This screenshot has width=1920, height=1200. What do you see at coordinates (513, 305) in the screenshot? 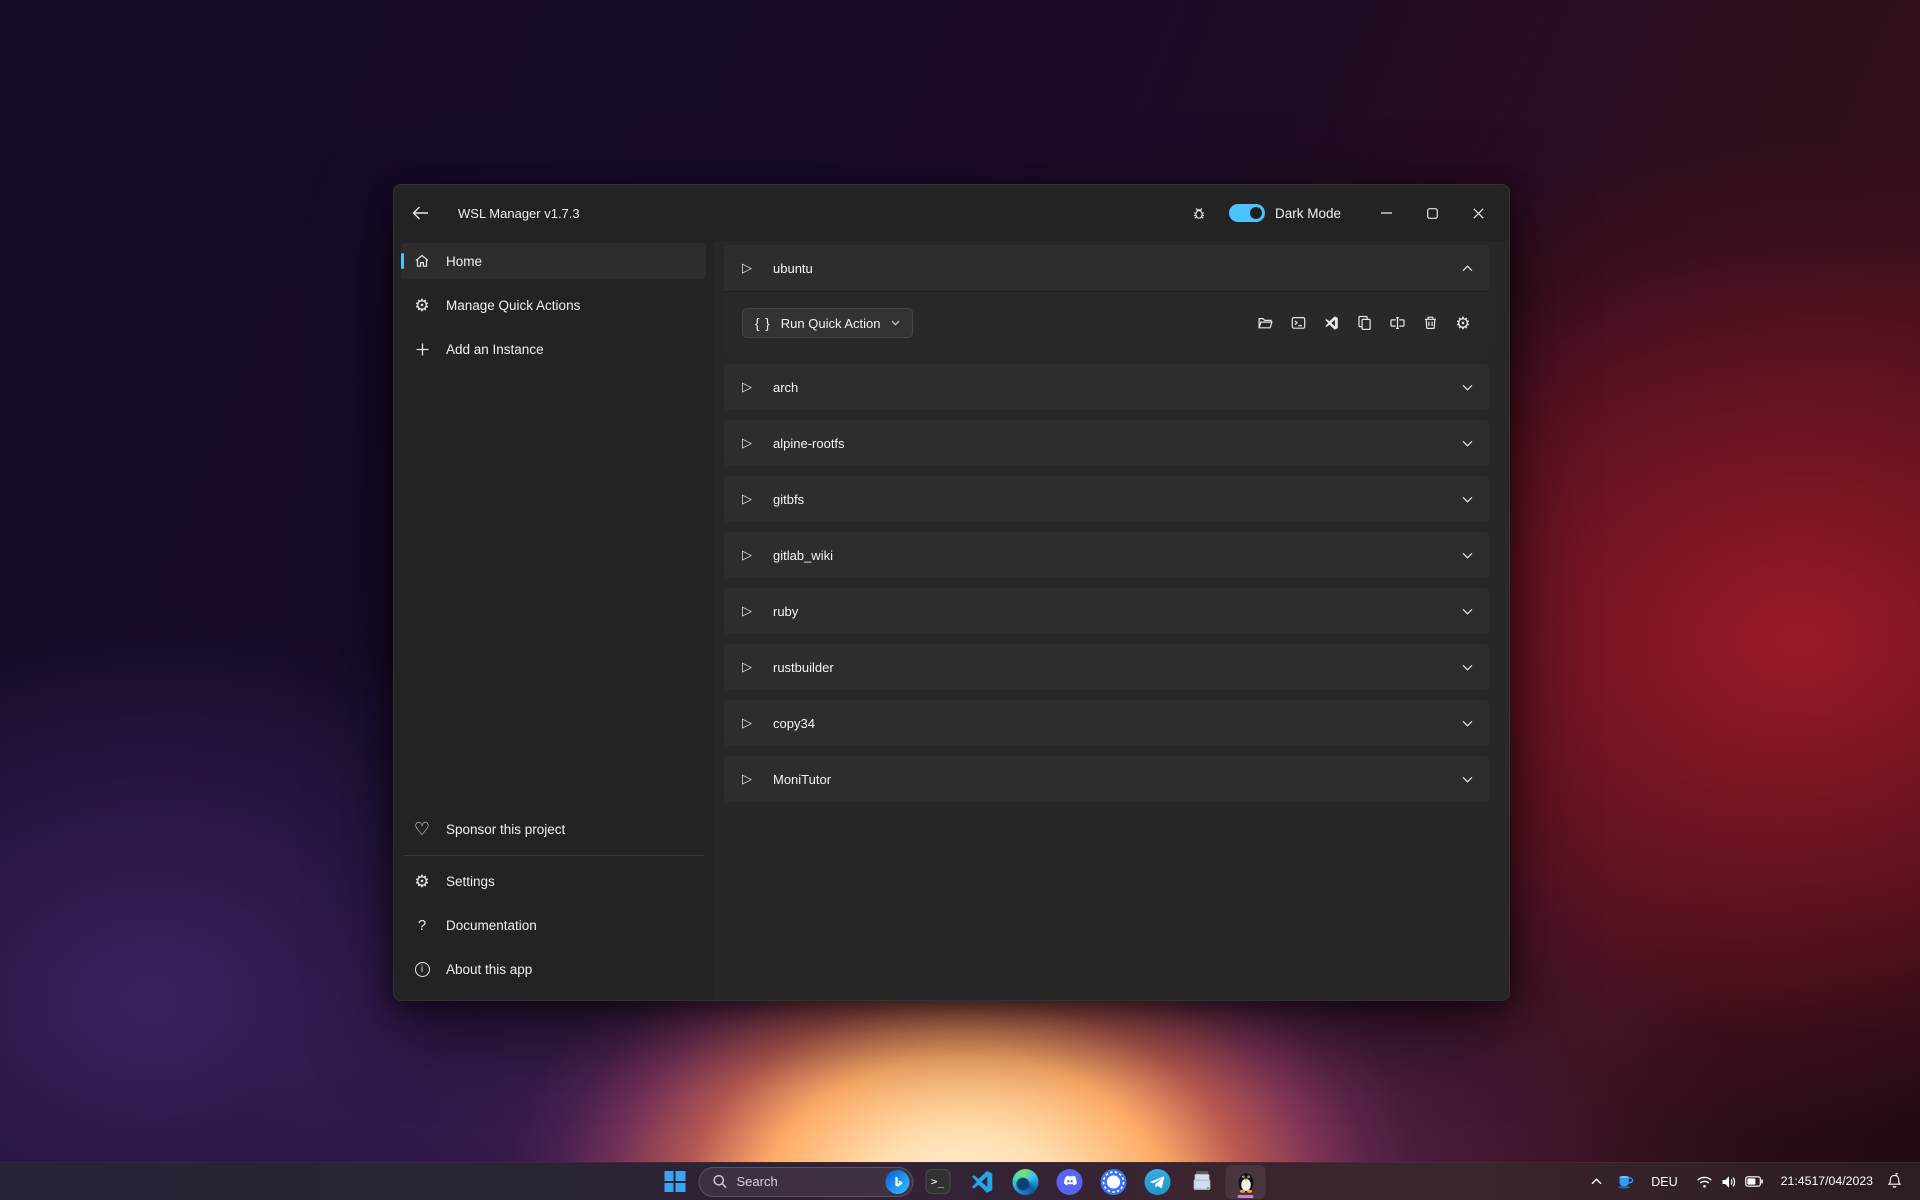
I see `sidebar-item-label: Manage Quick Actions` at bounding box center [513, 305].